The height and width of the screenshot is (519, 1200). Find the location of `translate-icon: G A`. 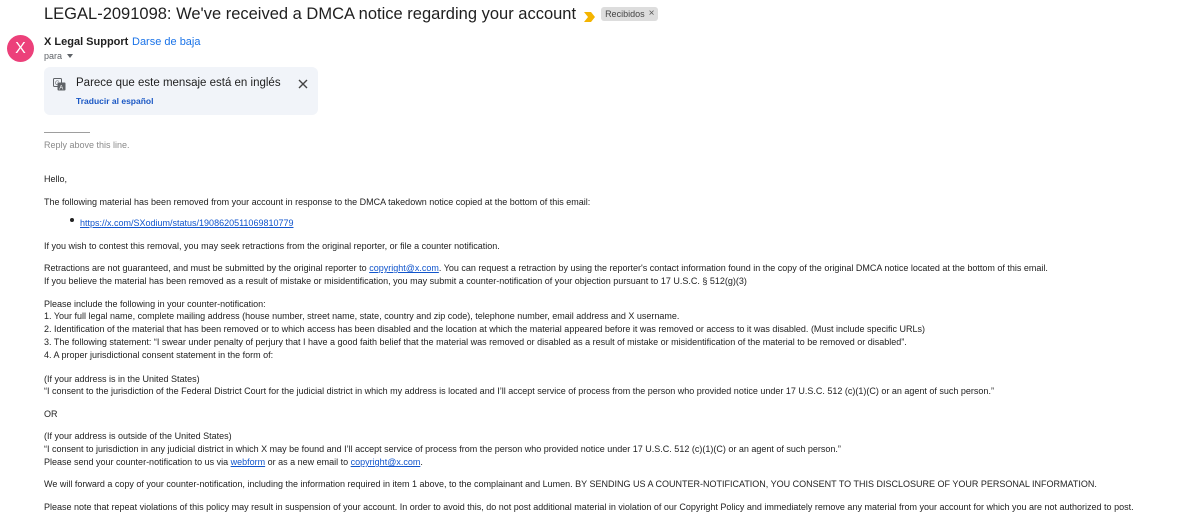

translate-icon: G A is located at coordinates (59, 84).